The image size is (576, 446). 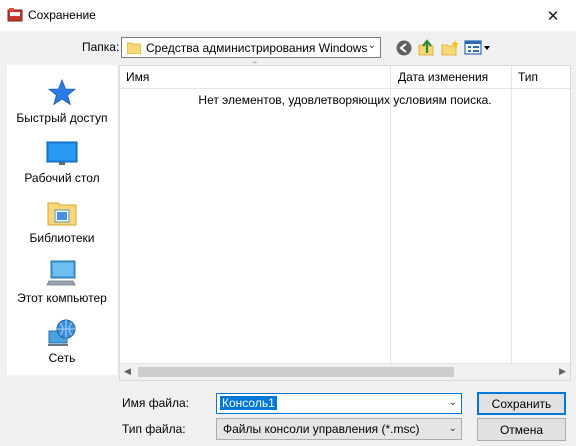 I want to click on title-bar: Сохранение ✕, so click(x=288, y=15).